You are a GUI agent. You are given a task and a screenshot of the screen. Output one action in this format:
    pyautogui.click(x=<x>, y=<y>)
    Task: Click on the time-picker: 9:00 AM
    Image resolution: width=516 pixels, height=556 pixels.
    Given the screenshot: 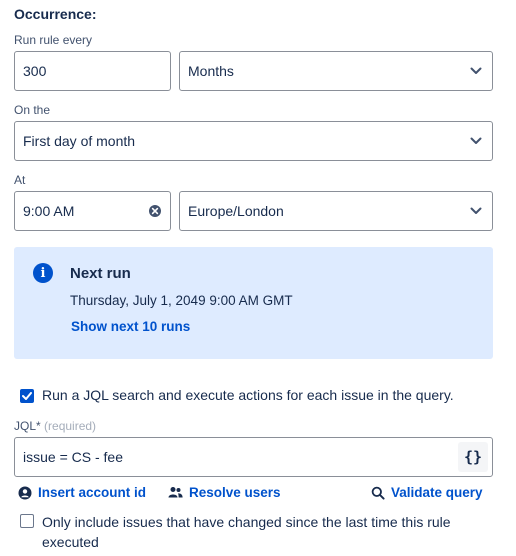 What is the action you would take?
    pyautogui.click(x=92, y=211)
    